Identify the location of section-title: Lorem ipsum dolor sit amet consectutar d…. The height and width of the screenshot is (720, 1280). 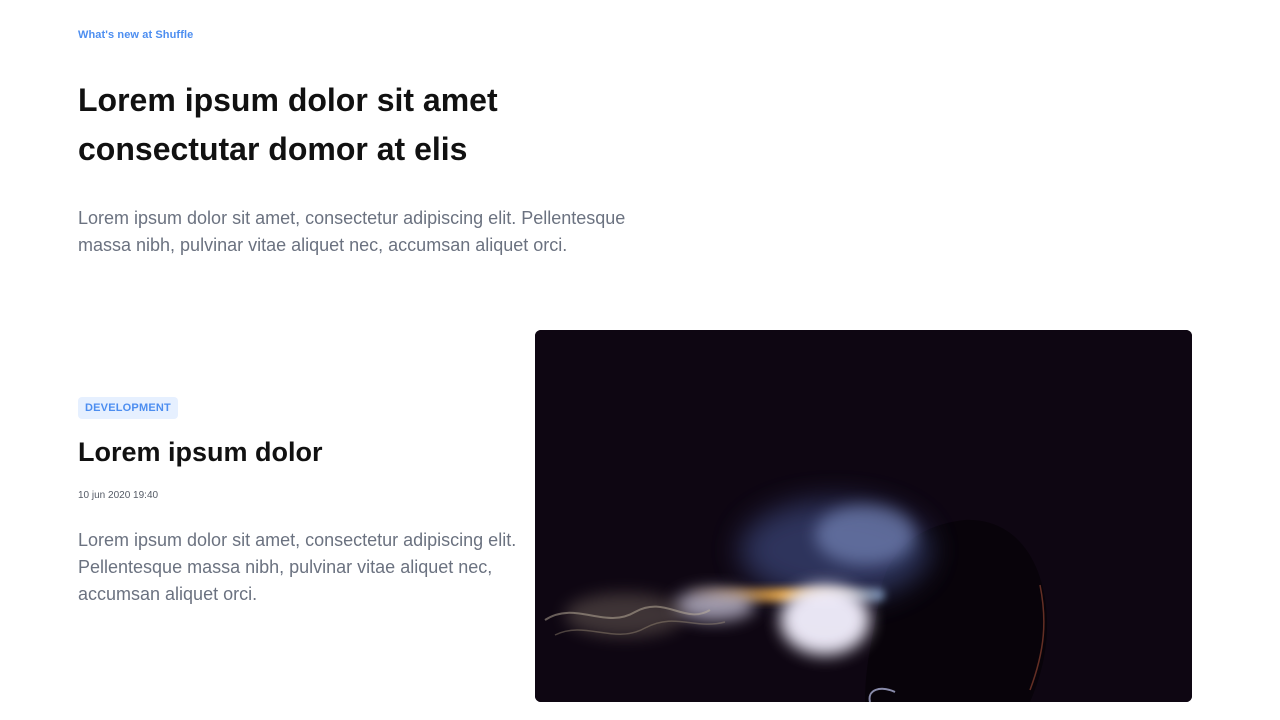
(288, 124).